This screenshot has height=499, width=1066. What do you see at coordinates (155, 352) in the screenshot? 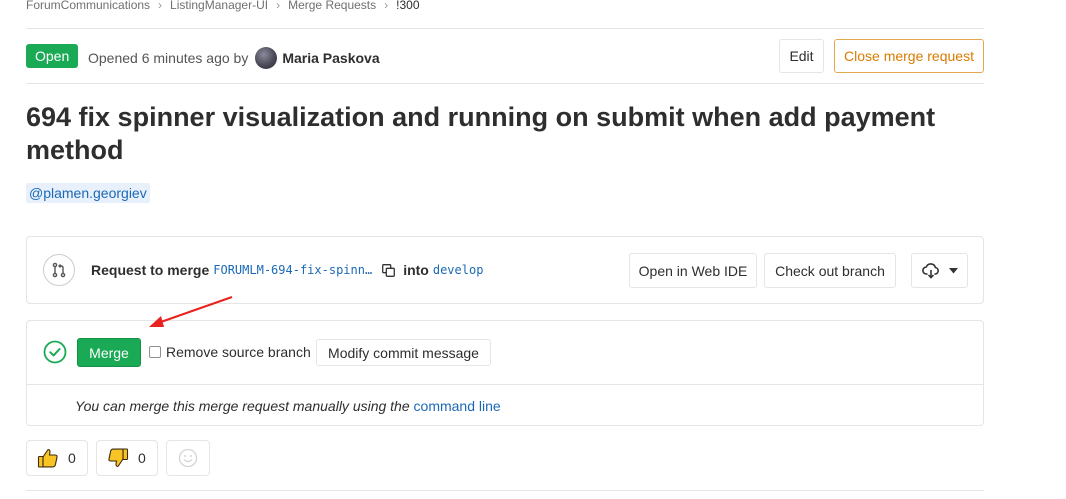
I see `remove-source-branch-checkbox` at bounding box center [155, 352].